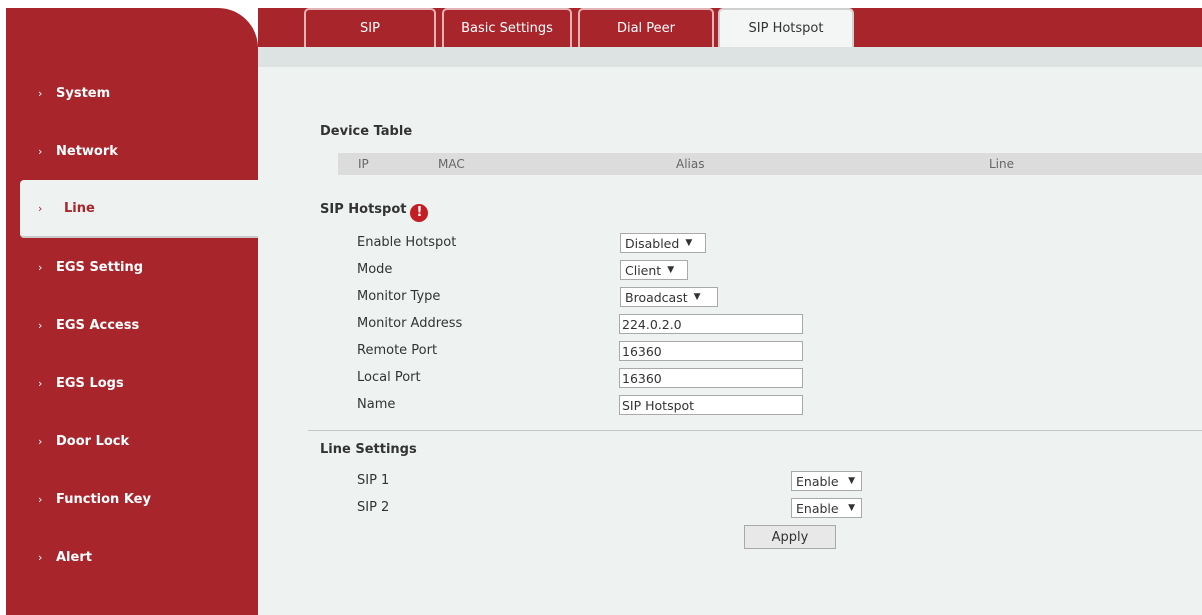  I want to click on column-header-alias: Alias, so click(690, 164).